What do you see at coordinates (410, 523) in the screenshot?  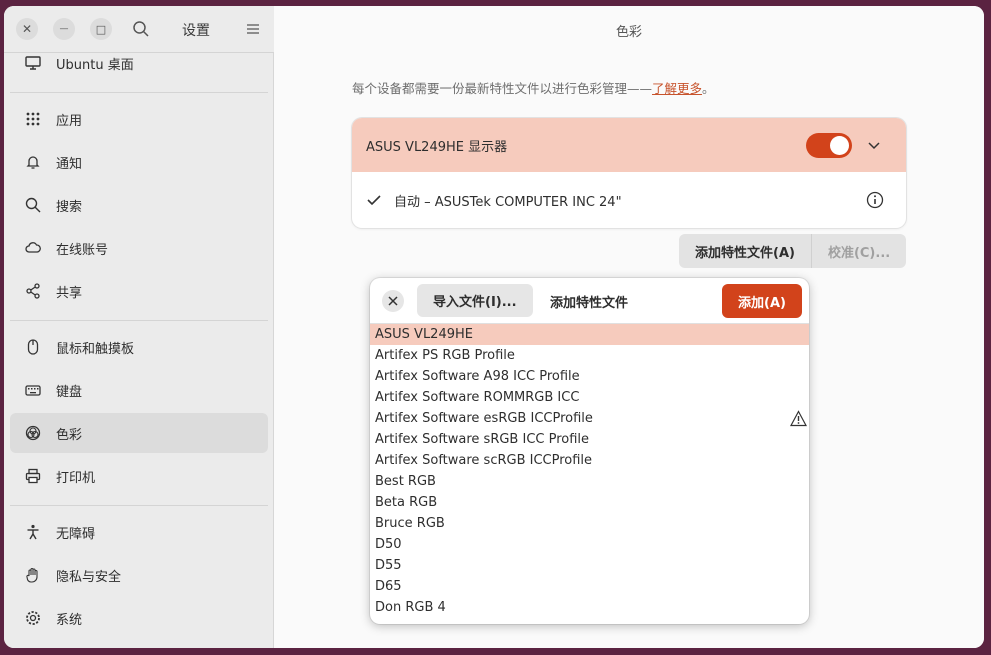 I see `profile-list-item-label: Bruce RGB` at bounding box center [410, 523].